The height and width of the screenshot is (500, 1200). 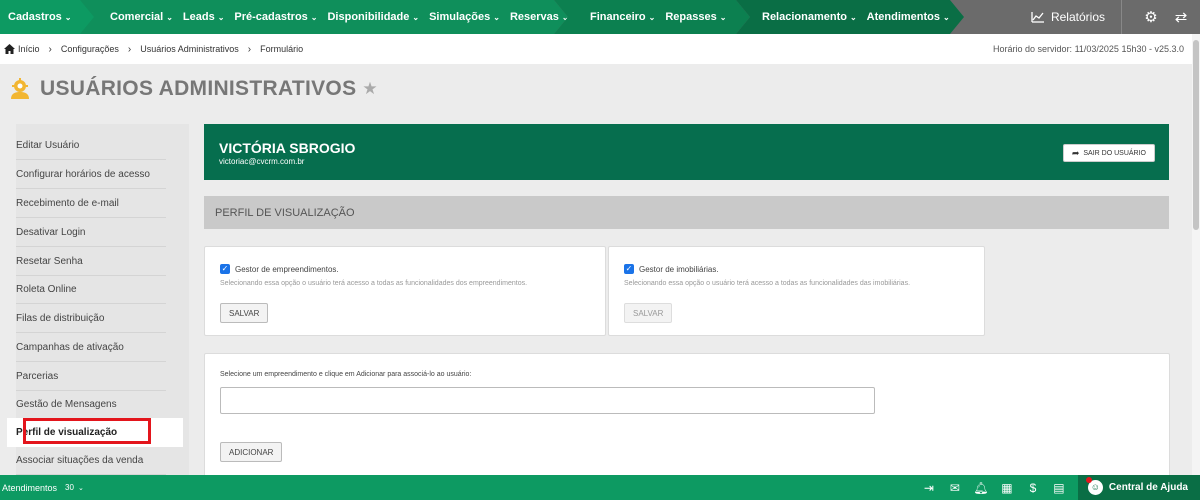 I want to click on switch-arrows-icon: ⇄, so click(x=1181, y=17).